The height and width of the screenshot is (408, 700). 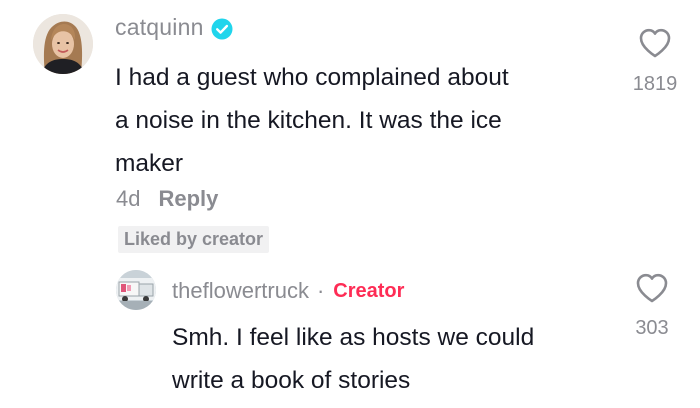 I want to click on comment-meta: 4d Reply, so click(x=167, y=199).